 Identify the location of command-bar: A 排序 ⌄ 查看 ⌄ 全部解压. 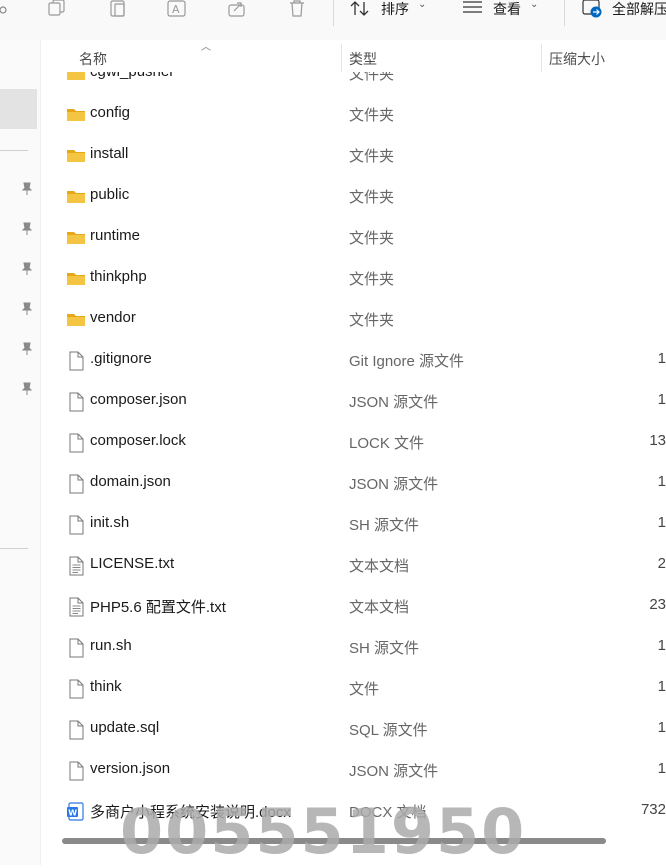
(333, 20).